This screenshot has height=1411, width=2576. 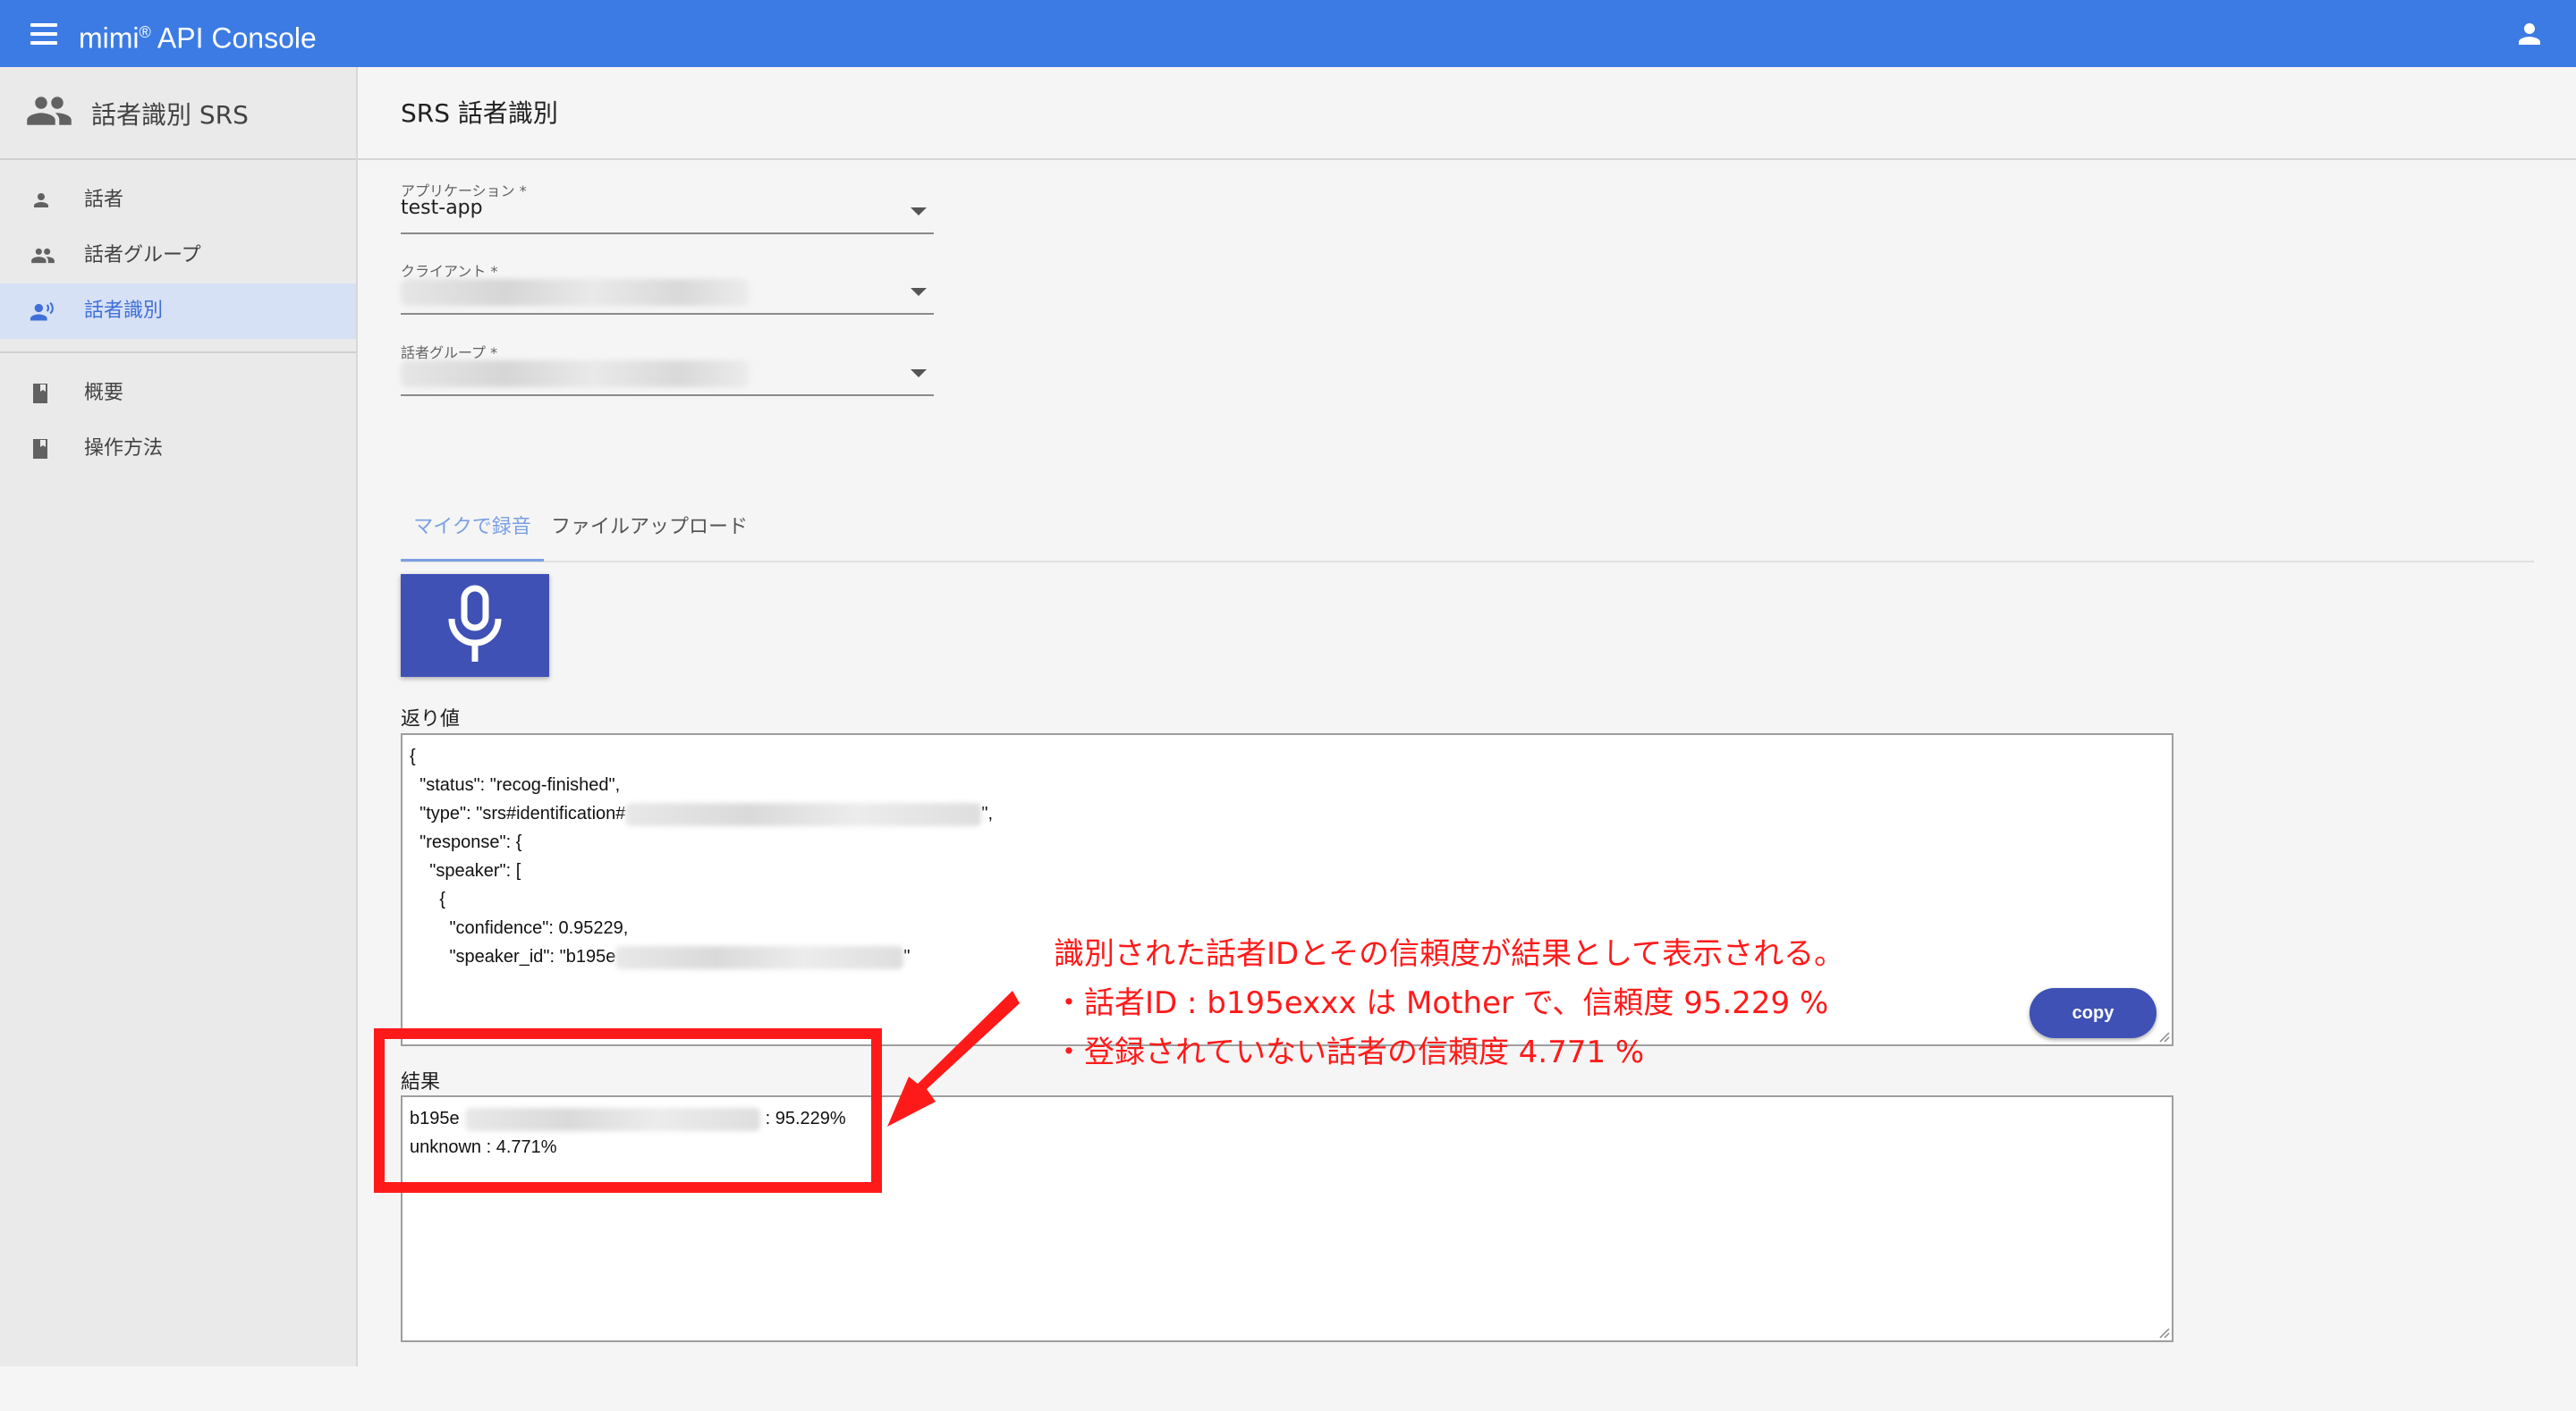 What do you see at coordinates (518, 814) in the screenshot?
I see `json-type-prefix: "type": "srs#identification#` at bounding box center [518, 814].